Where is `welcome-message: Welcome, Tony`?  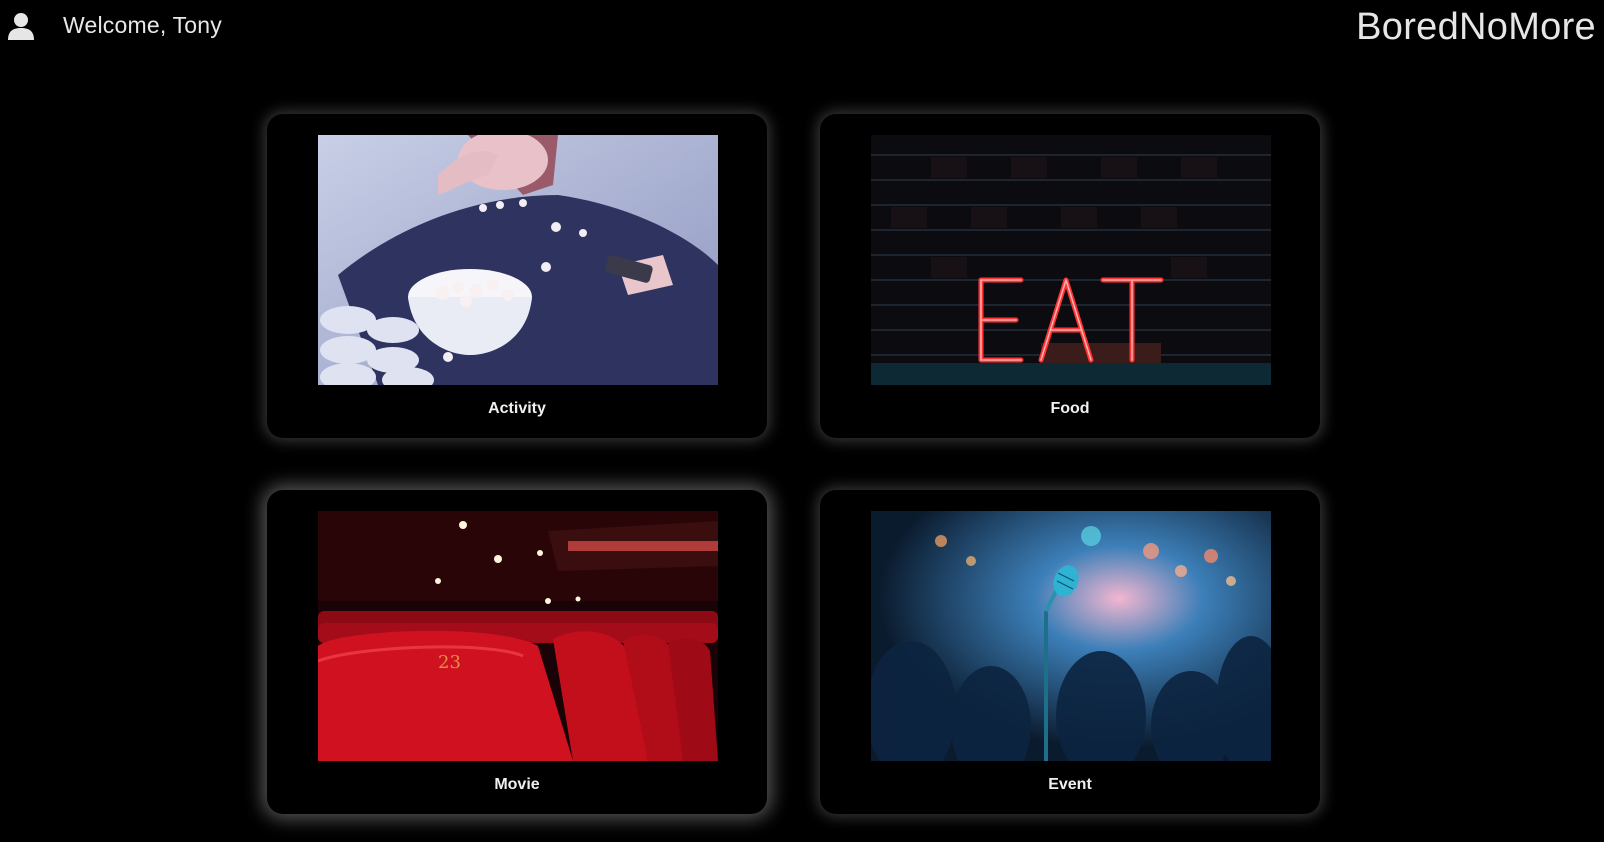 welcome-message: Welcome, Tony is located at coordinates (142, 25).